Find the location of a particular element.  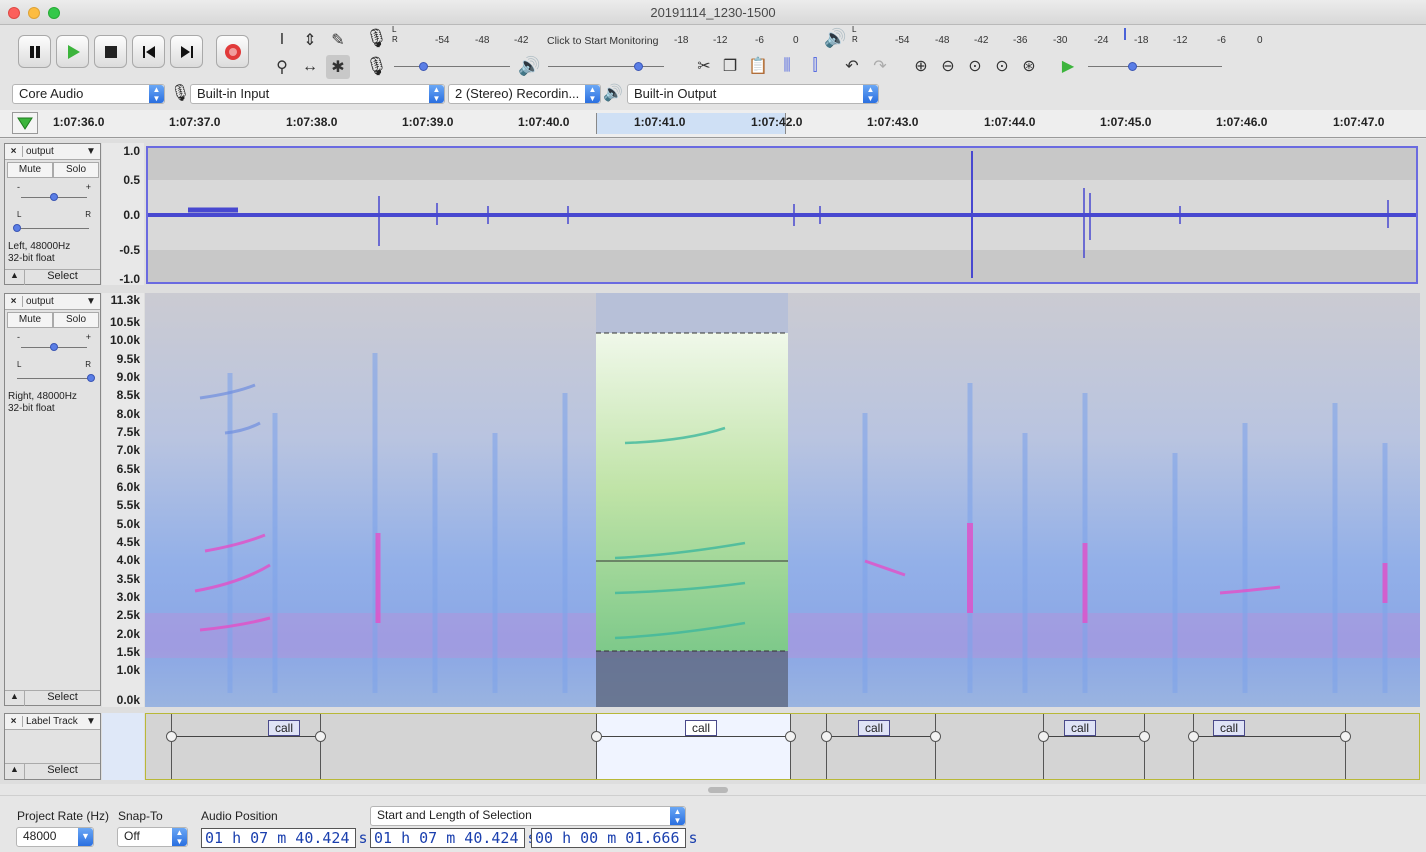

selection-start-field: 01 h 07 m 40.424 s is located at coordinates (453, 838).